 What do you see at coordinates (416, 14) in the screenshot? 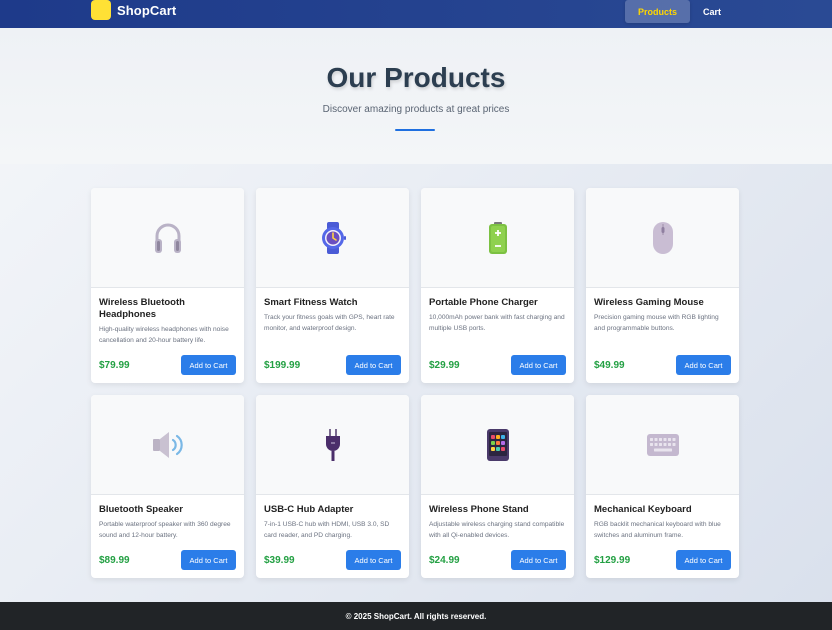
I see `navbar: ShopCart Products Cart` at bounding box center [416, 14].